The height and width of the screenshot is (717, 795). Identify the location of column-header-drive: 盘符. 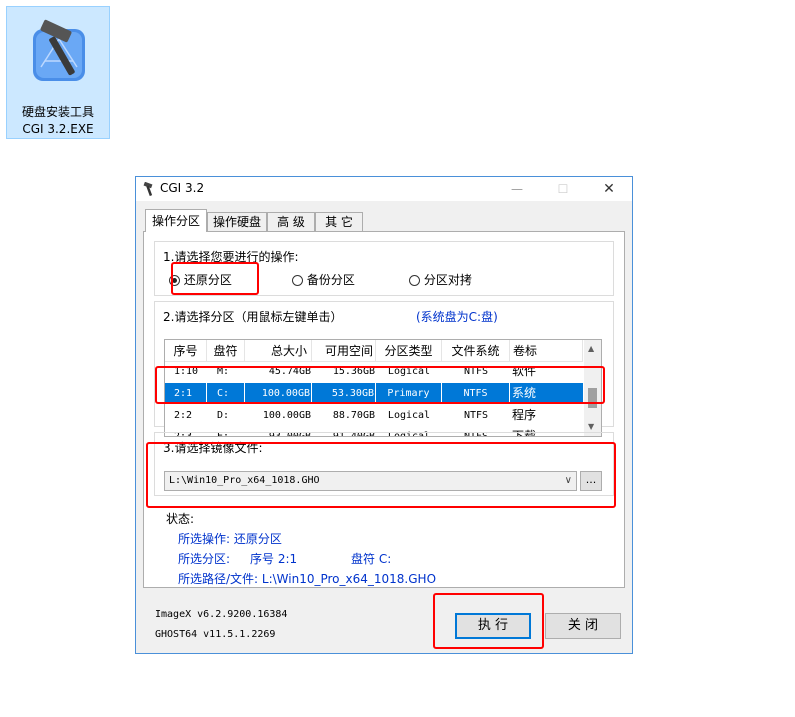
(226, 351).